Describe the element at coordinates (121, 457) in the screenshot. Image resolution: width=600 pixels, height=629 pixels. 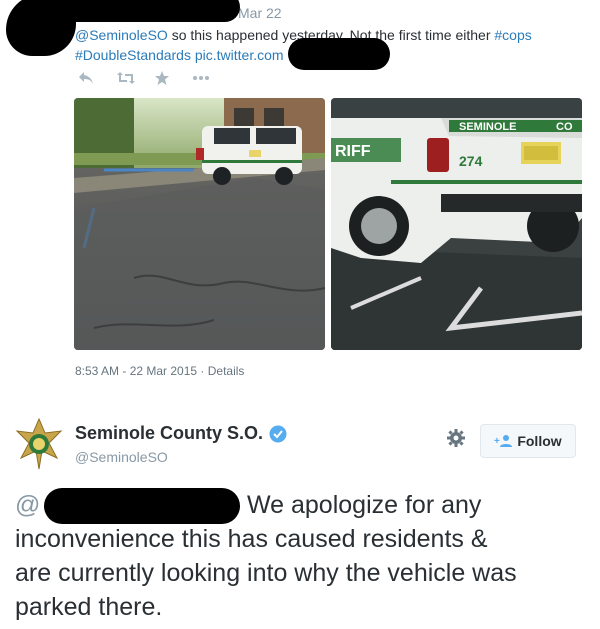
I see `user-handle: @SeminoleSO` at that location.